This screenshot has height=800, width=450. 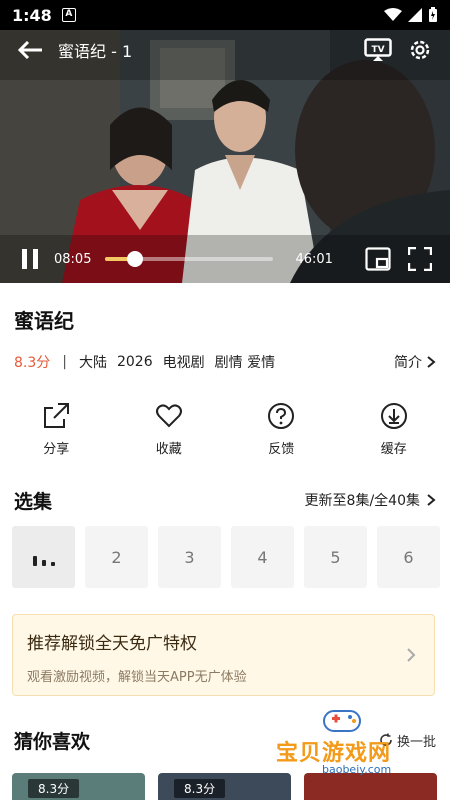 I want to click on arrow-left-icon, so click(x=30, y=50).